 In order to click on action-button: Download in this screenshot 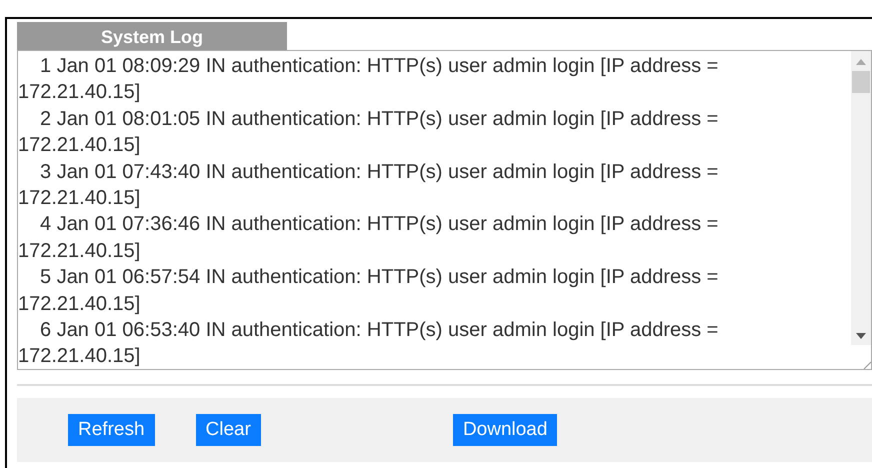, I will do `click(505, 430)`.